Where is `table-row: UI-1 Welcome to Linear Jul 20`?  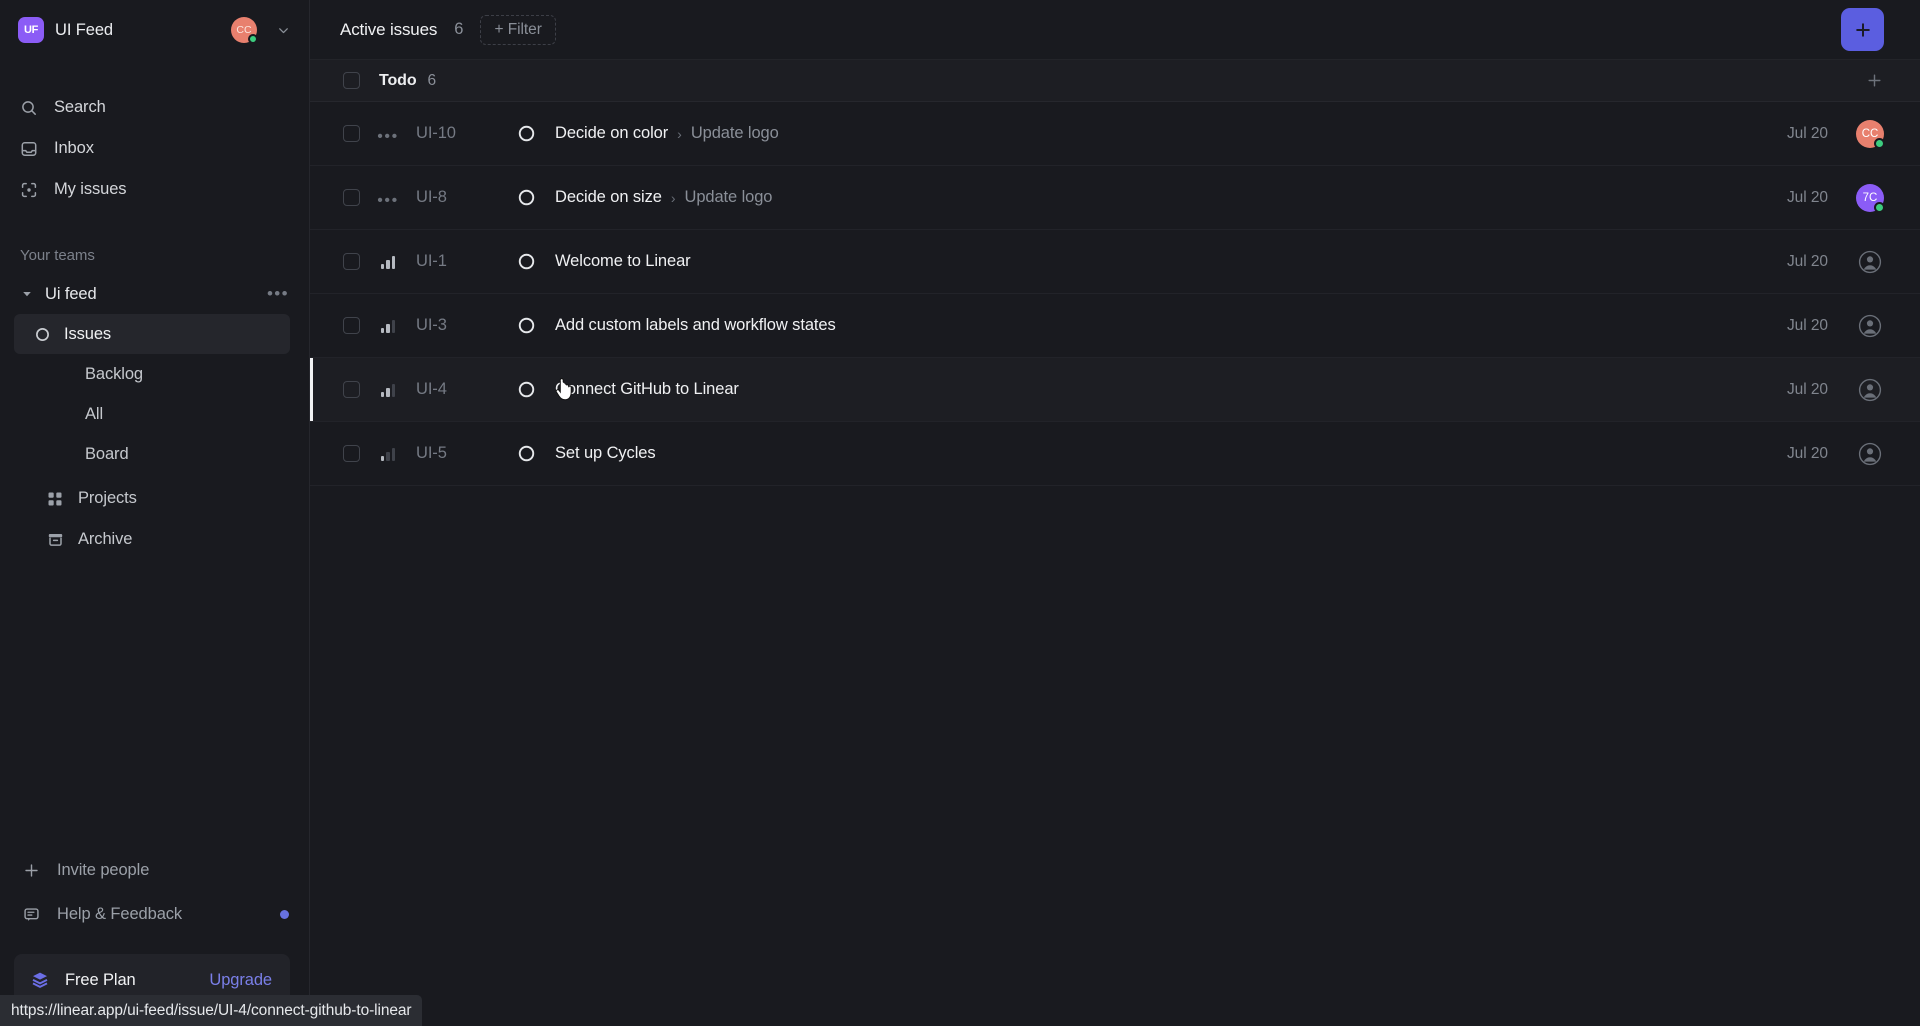
table-row: UI-1 Welcome to Linear Jul 20 is located at coordinates (1115, 262).